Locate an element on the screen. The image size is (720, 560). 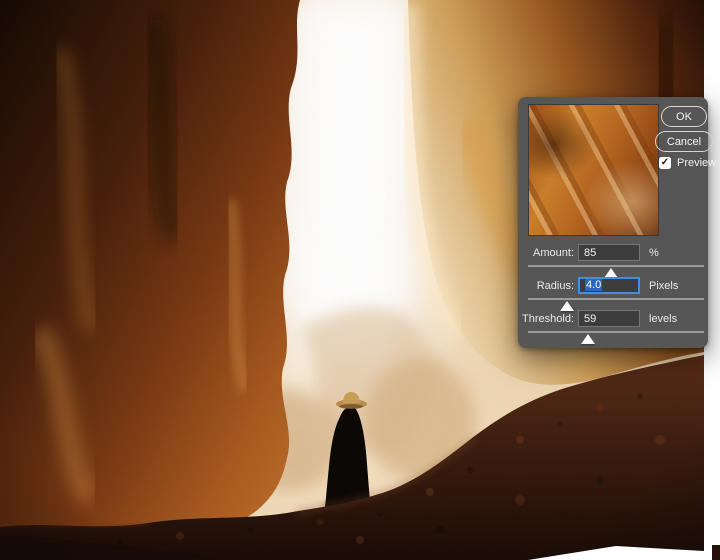
amount-unit: % is located at coordinates (654, 253).